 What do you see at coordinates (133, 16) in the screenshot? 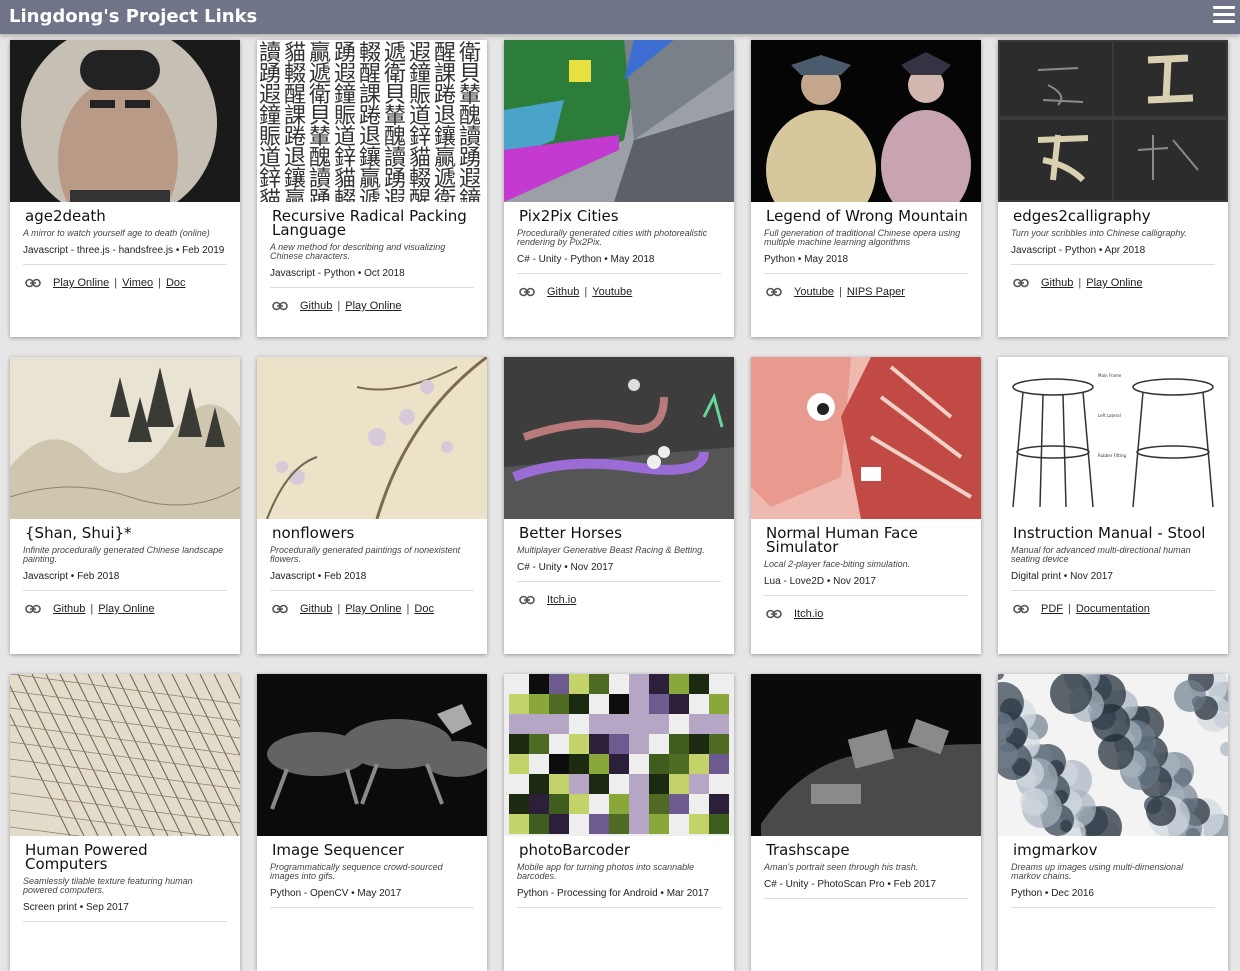
I see `page-title: Lingdong's Project Links` at bounding box center [133, 16].